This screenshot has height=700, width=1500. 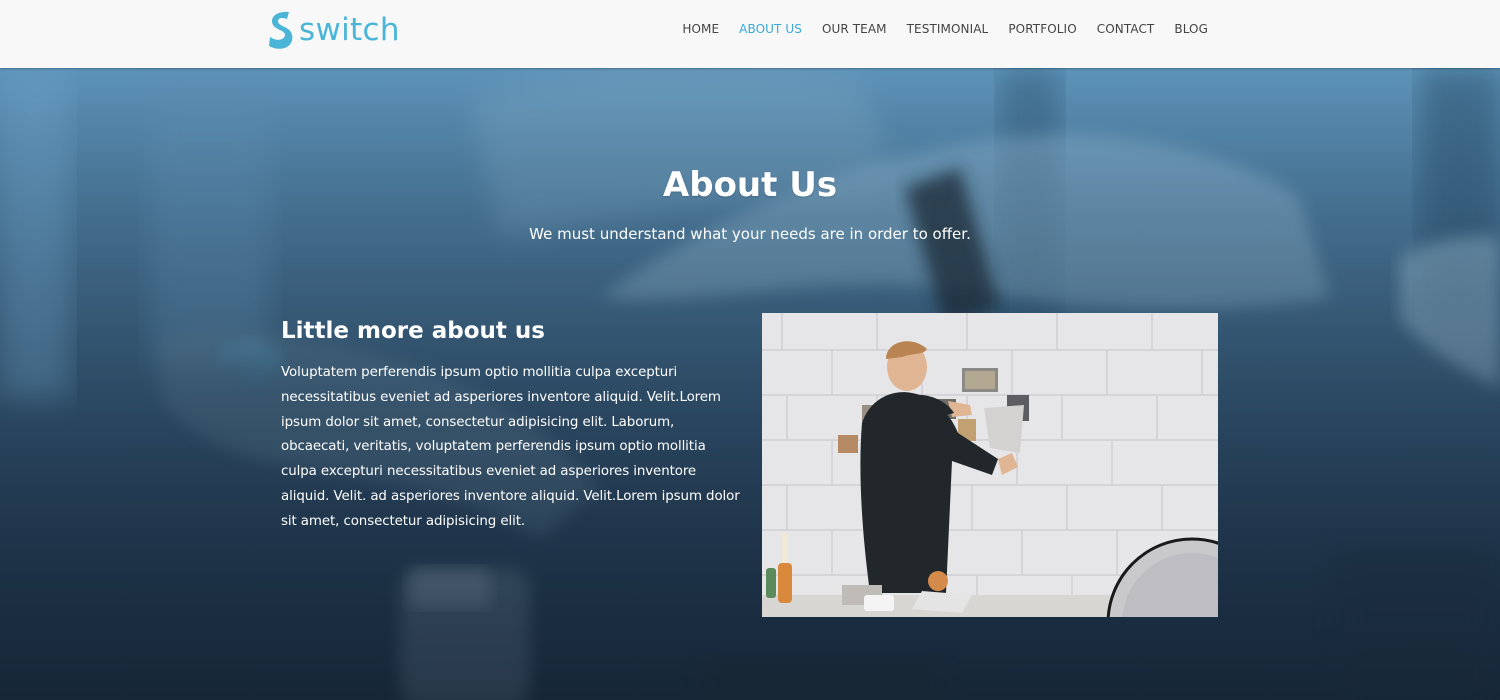 I want to click on nav-portfolio: PORTFOLIO, so click(x=1042, y=29).